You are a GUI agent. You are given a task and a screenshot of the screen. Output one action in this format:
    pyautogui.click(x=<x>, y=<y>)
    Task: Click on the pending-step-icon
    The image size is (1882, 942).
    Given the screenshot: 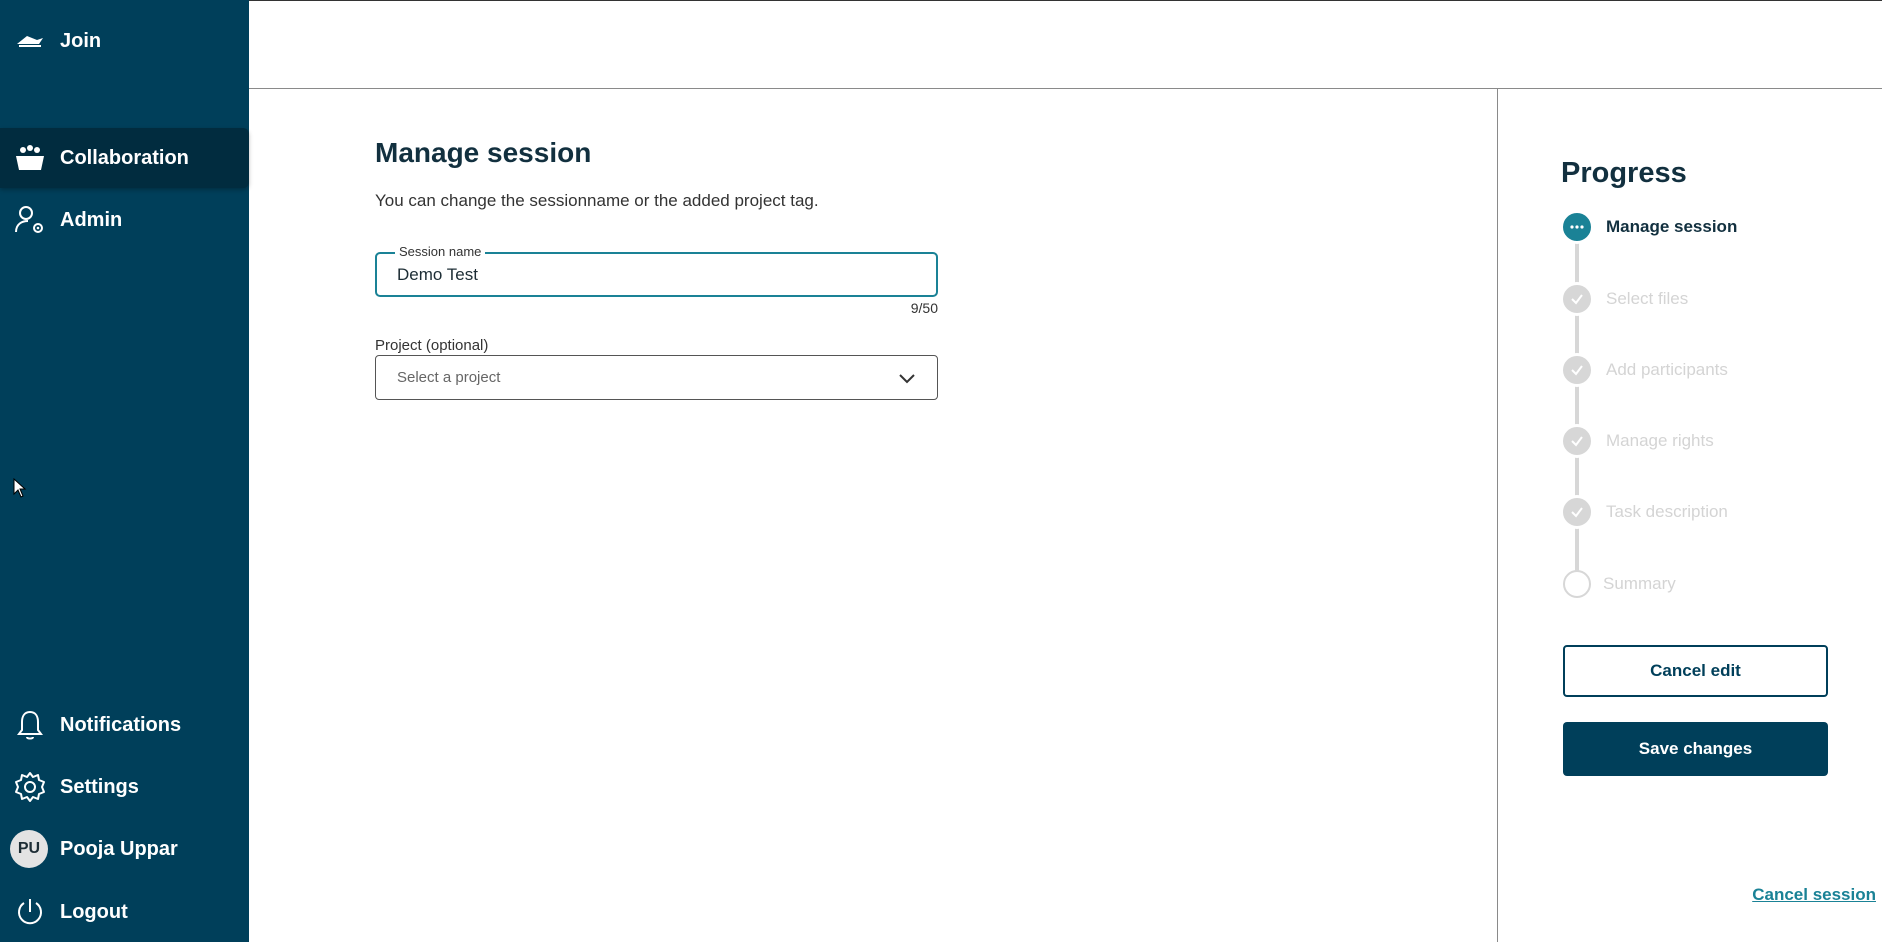 What is the action you would take?
    pyautogui.click(x=1577, y=584)
    